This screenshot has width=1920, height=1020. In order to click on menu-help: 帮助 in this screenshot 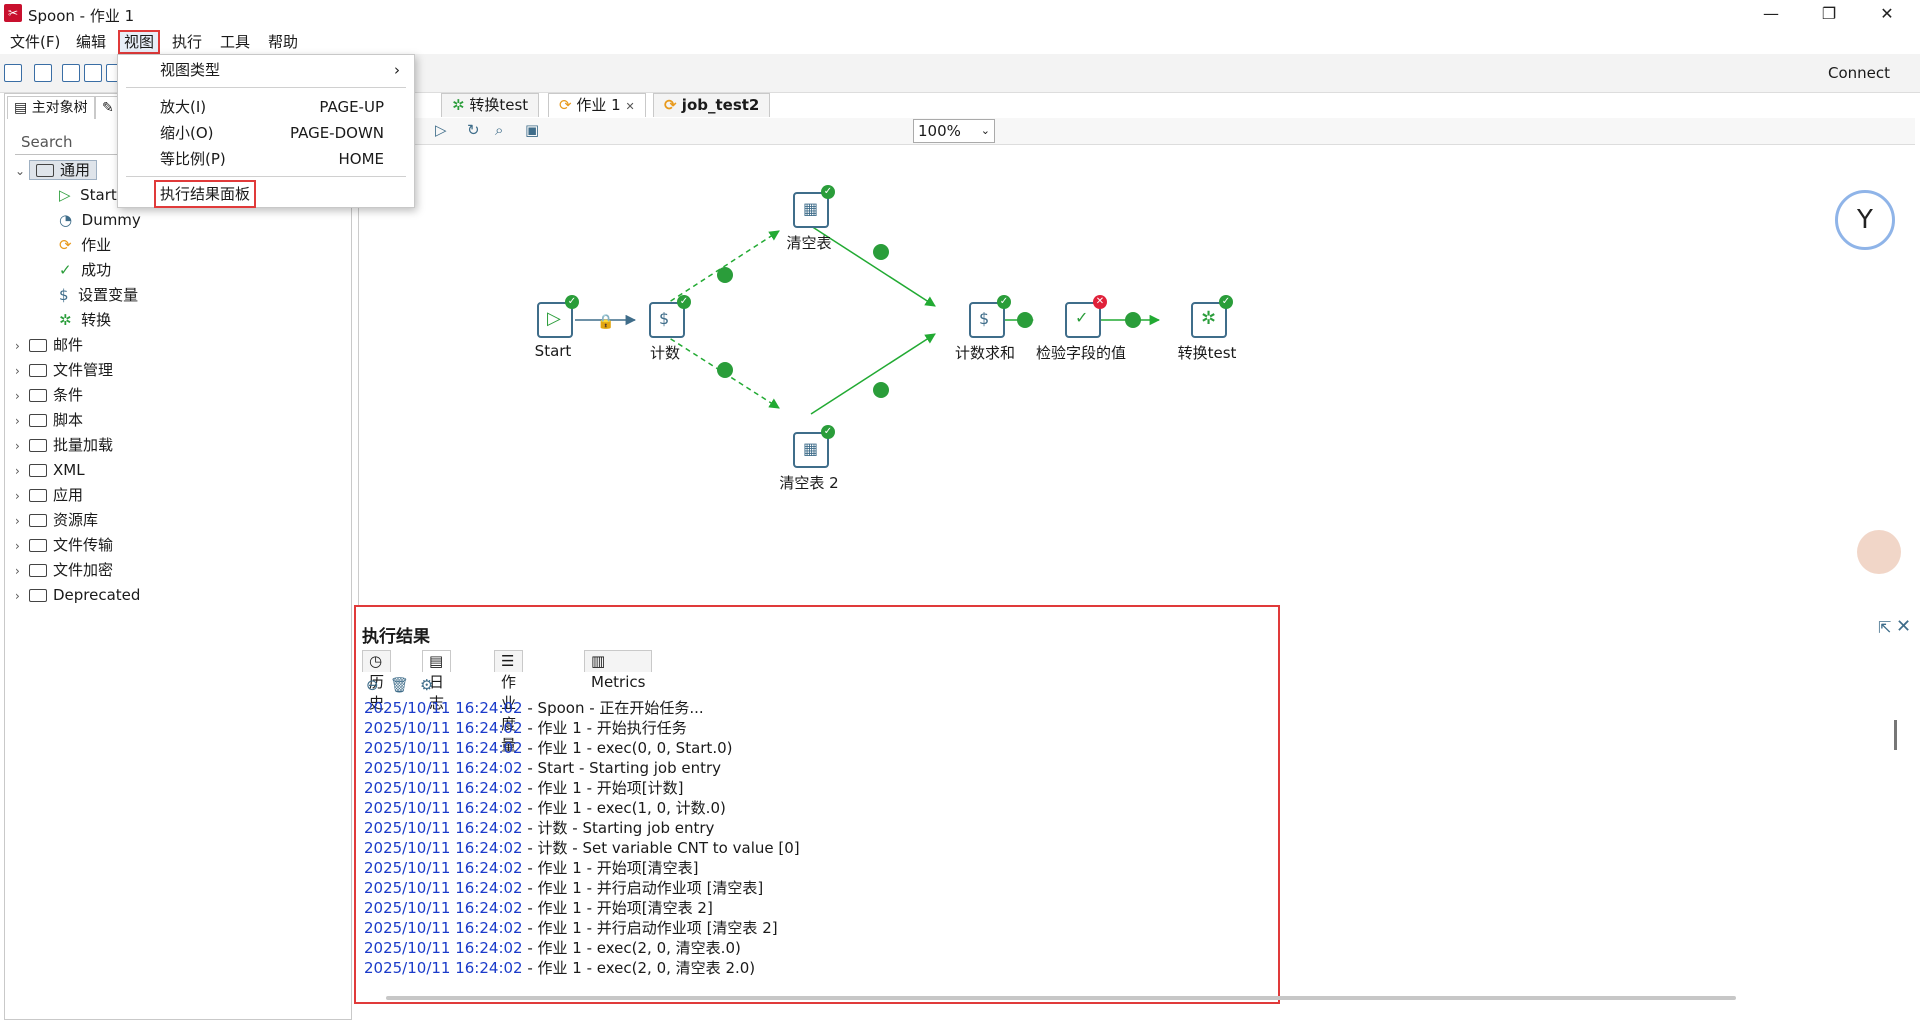, I will do `click(283, 42)`.